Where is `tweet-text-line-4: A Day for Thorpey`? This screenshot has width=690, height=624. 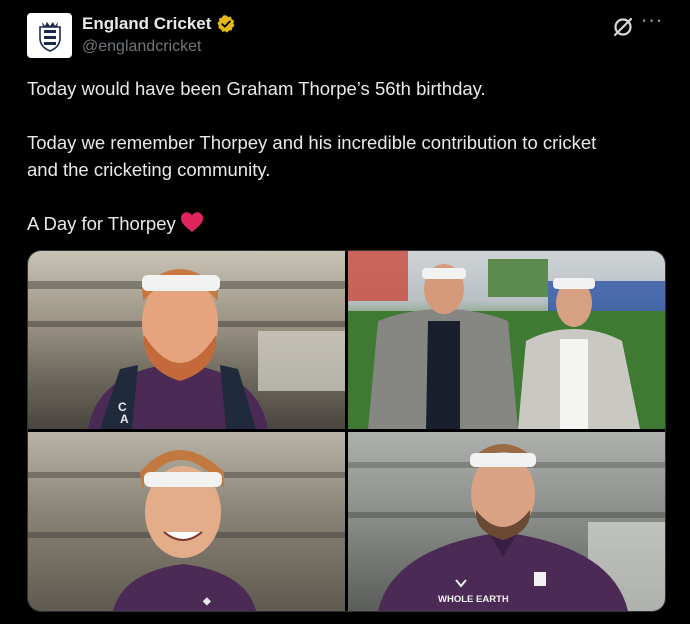 tweet-text-line-4: A Day for Thorpey is located at coordinates (115, 223).